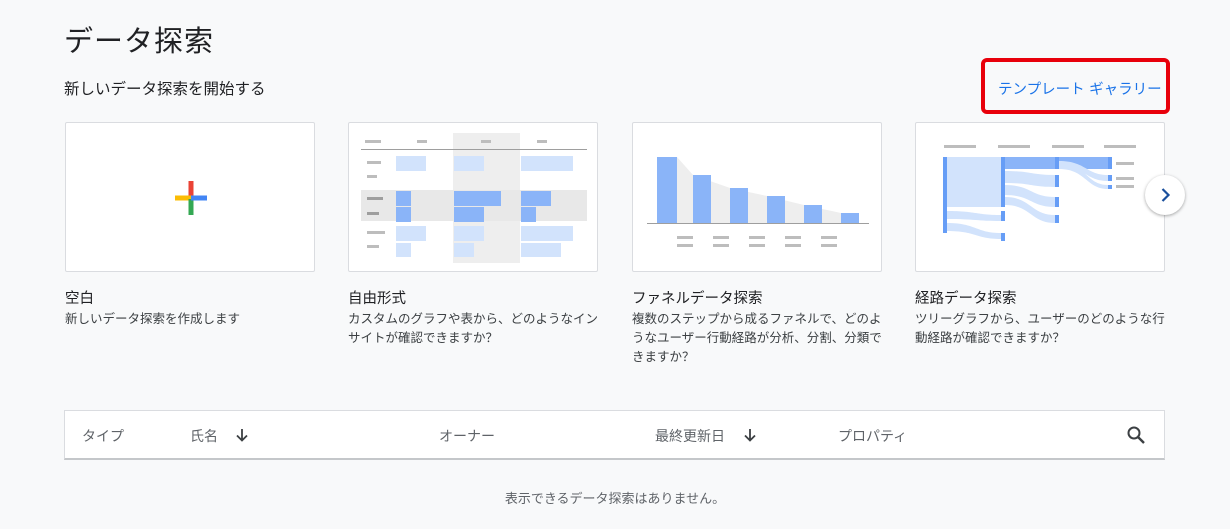 Image resolution: width=1230 pixels, height=529 pixels. I want to click on card-funnel, so click(757, 197).